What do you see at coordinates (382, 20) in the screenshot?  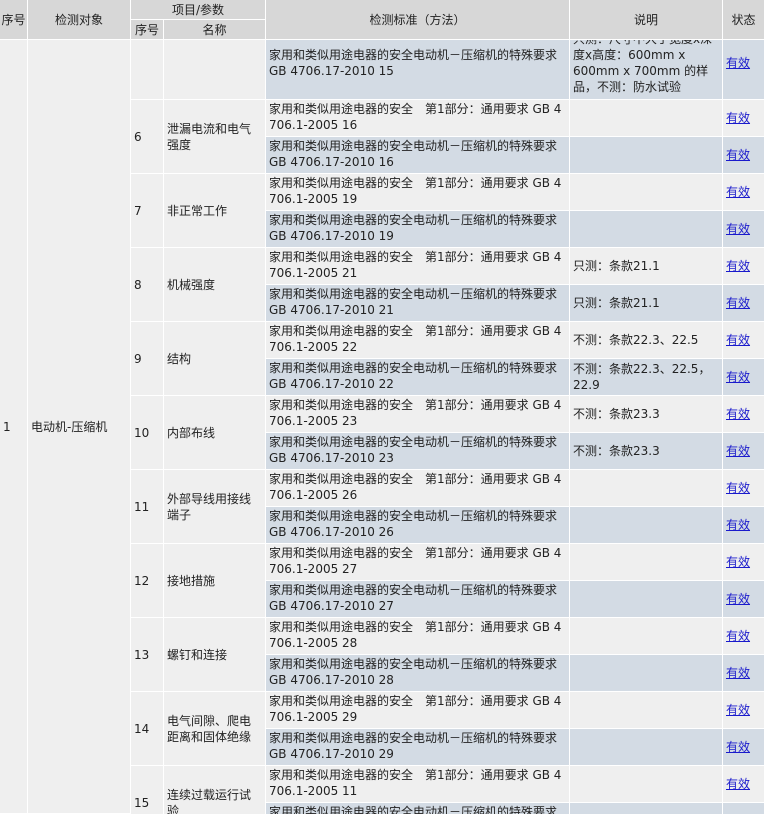 I see `table-header: 序号 检测对象 项目/参数 序号 名称 检测标准（方法） 说明 状态` at bounding box center [382, 20].